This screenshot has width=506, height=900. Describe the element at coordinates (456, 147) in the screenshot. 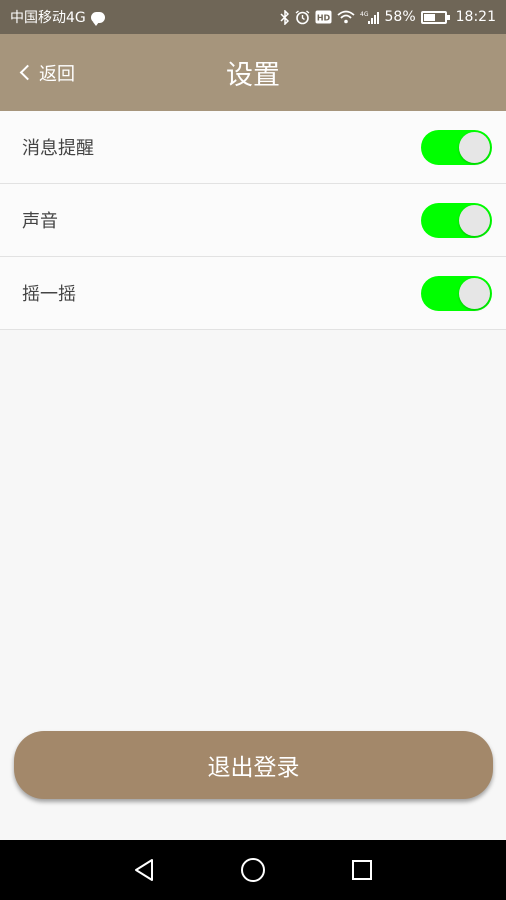

I see `notification-toggle` at that location.